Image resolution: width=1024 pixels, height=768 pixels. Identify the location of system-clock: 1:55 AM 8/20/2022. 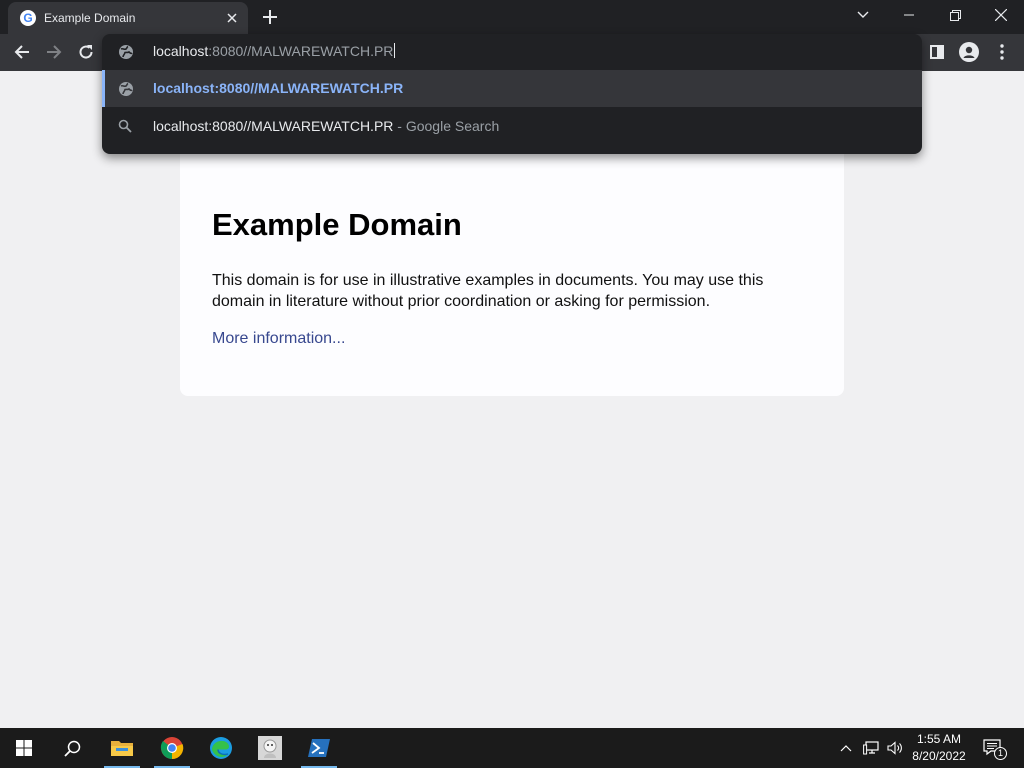
(939, 748).